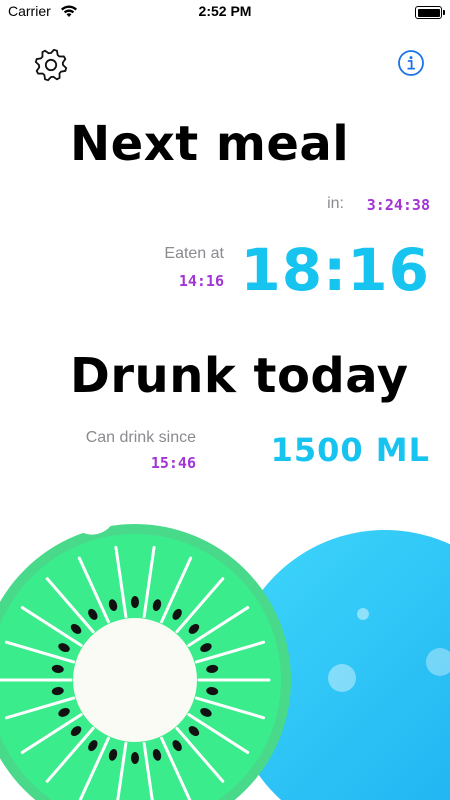 The image size is (450, 800). I want to click on drunk-today-title: Drunk today, so click(239, 376).